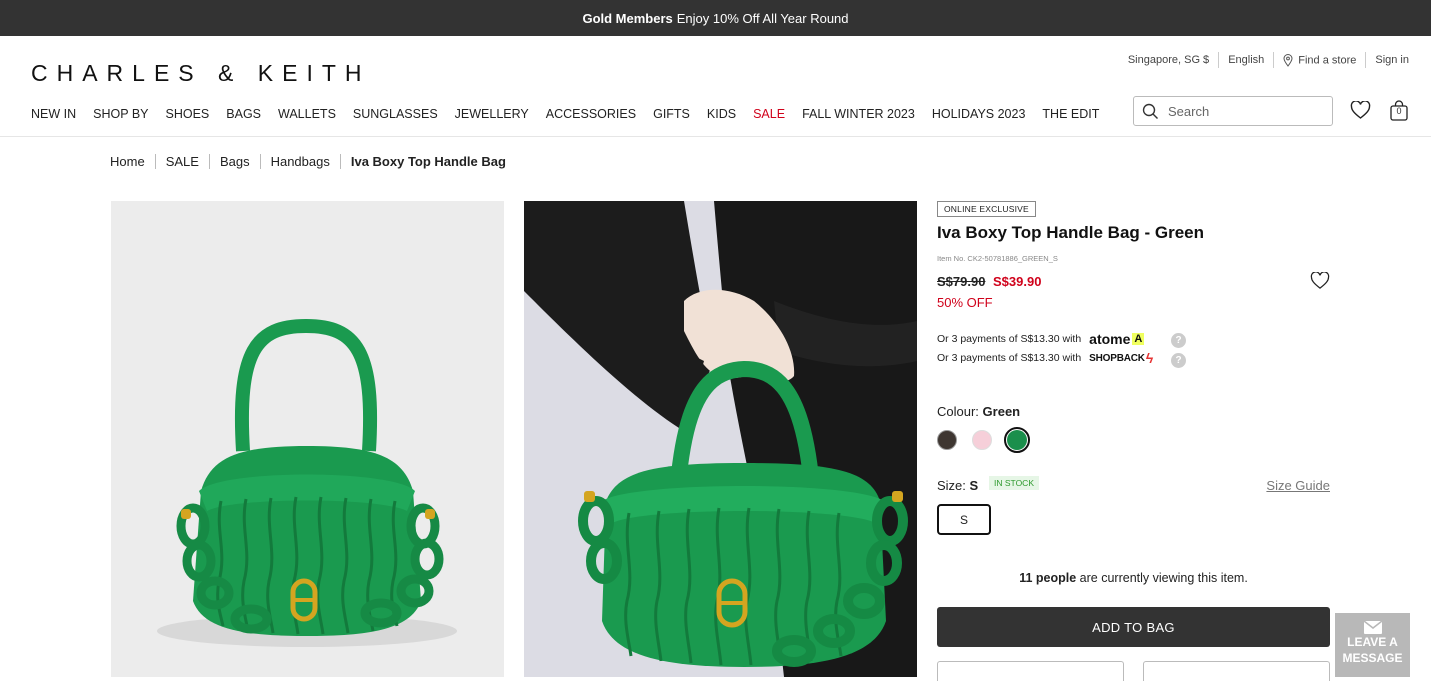 Image resolution: width=1431 pixels, height=681 pixels. I want to click on search-input: Search, so click(1233, 111).